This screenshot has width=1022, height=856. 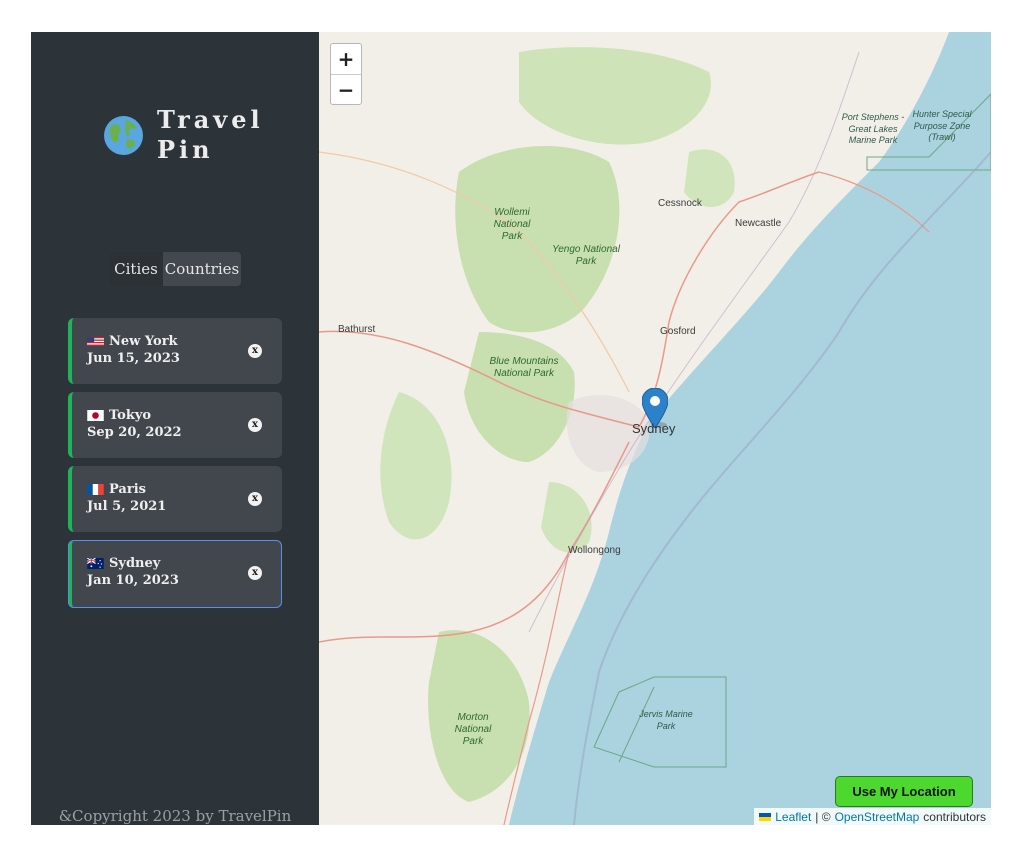 What do you see at coordinates (678, 331) in the screenshot?
I see `place-label-gosford: Gosford` at bounding box center [678, 331].